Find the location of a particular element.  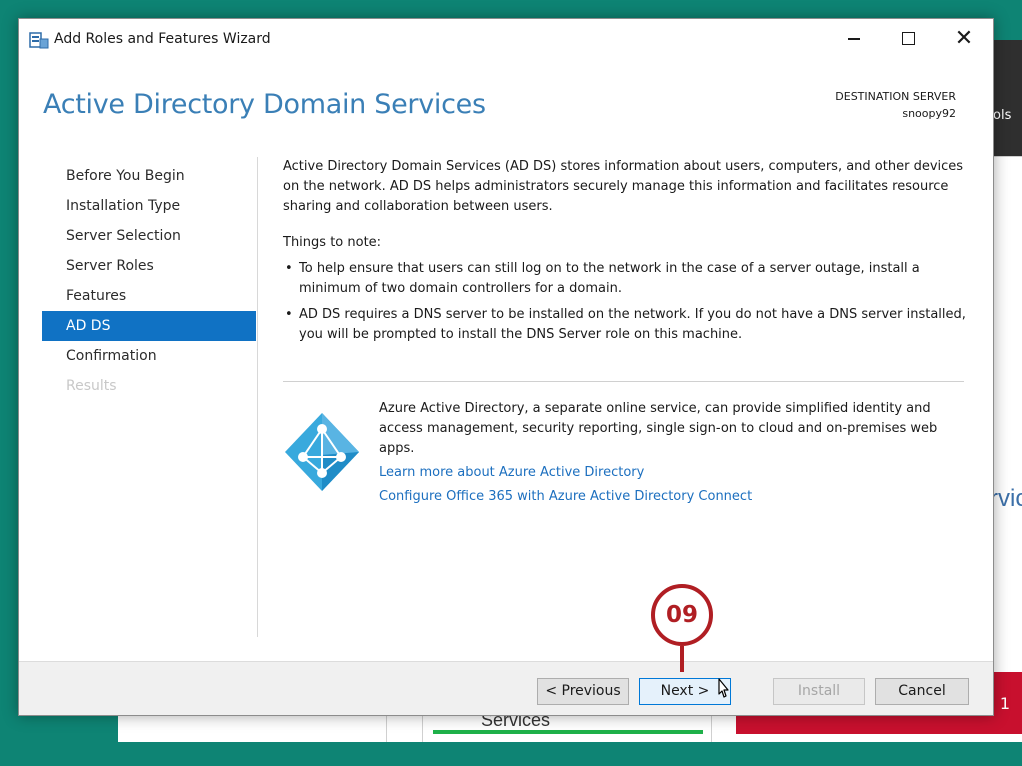

maximize-icon is located at coordinates (908, 38).